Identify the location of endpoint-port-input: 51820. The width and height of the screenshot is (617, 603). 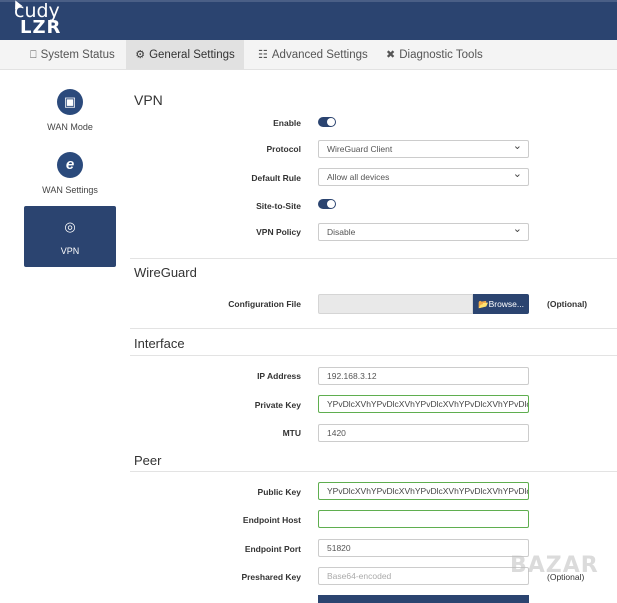
(423, 548).